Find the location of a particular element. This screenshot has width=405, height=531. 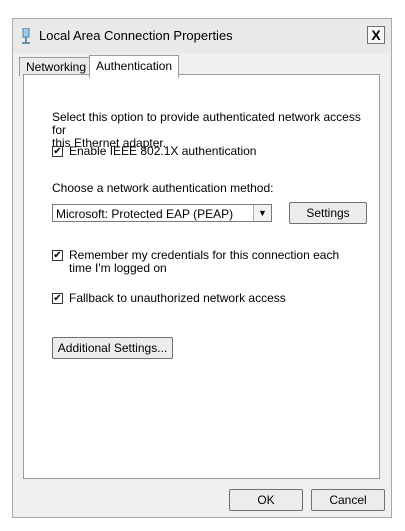

fallback-checkbox: ✔ is located at coordinates (57, 298).